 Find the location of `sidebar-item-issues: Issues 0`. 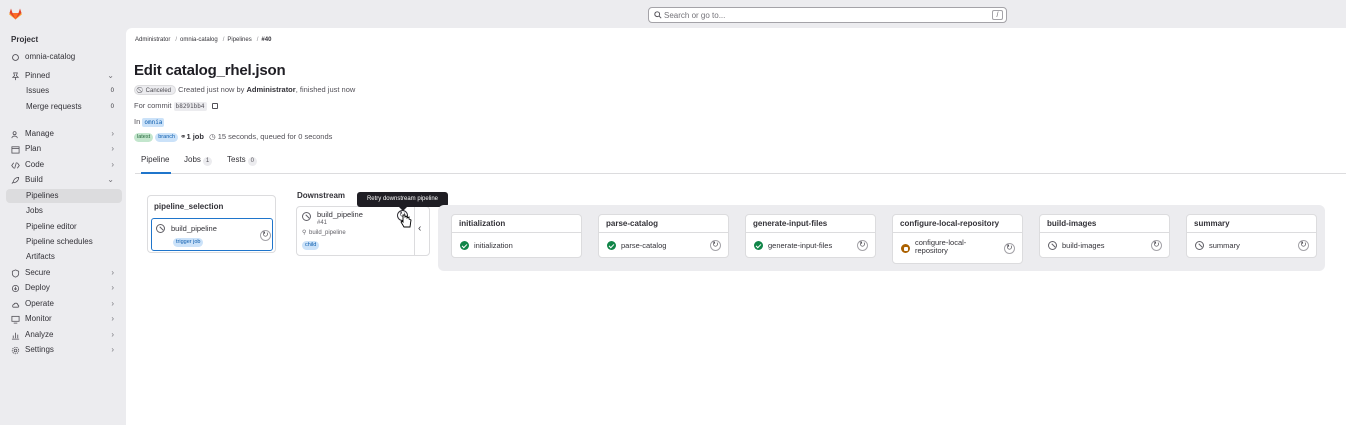

sidebar-item-issues: Issues 0 is located at coordinates (62, 91).